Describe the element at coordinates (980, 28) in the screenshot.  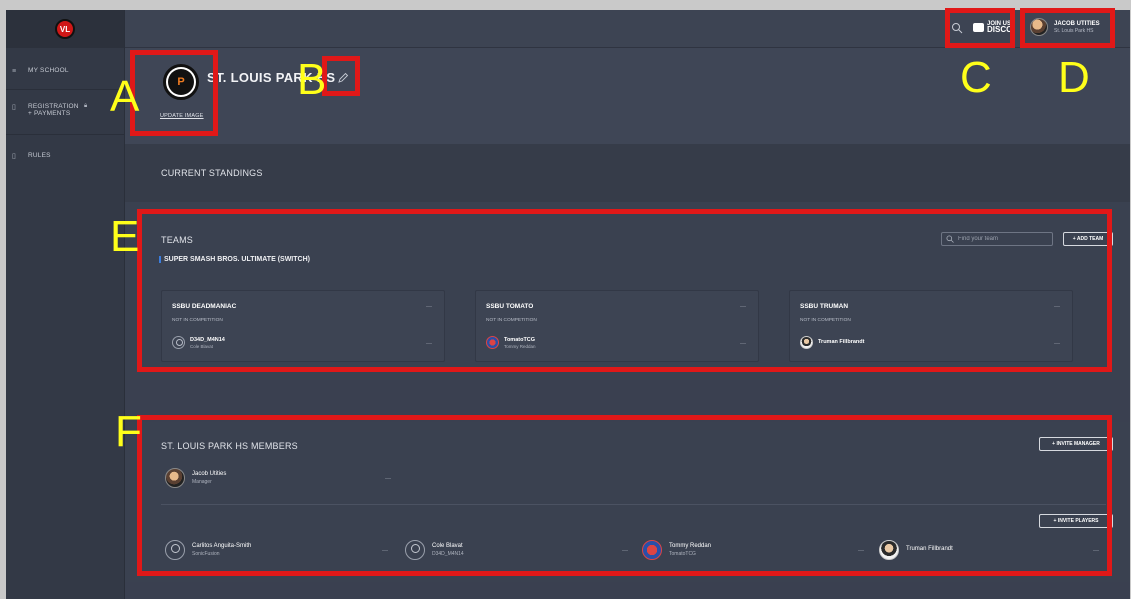
I see `annotation-box-c` at that location.